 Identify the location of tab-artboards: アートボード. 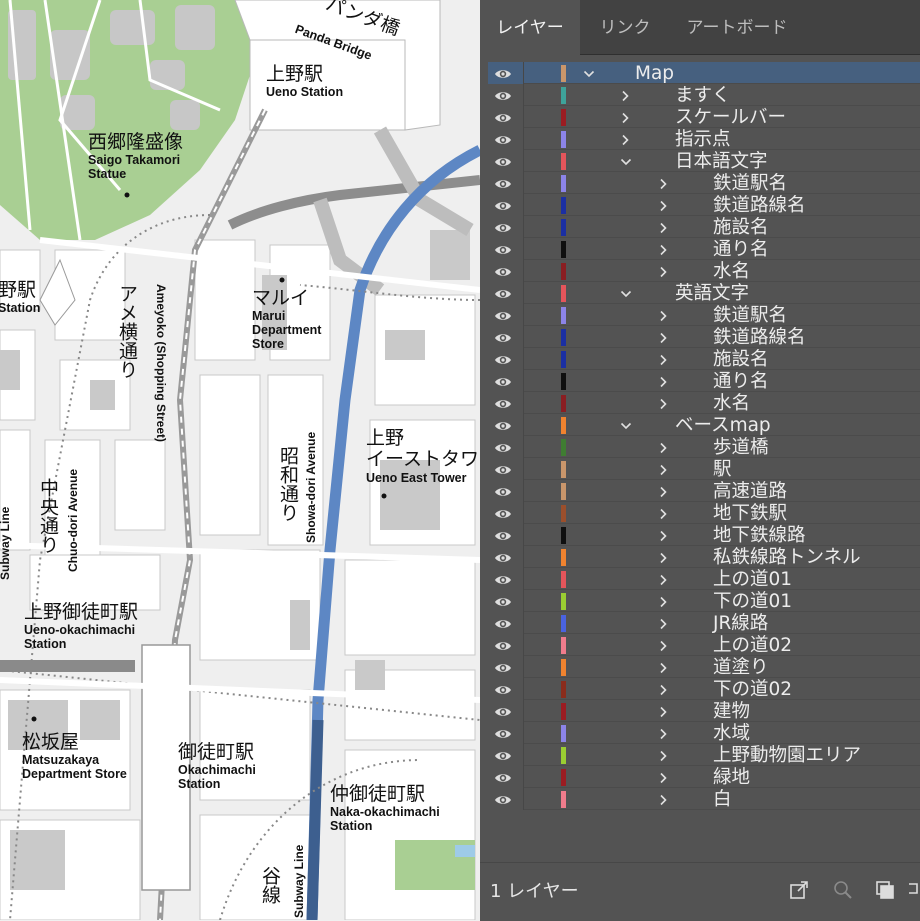
(737, 27).